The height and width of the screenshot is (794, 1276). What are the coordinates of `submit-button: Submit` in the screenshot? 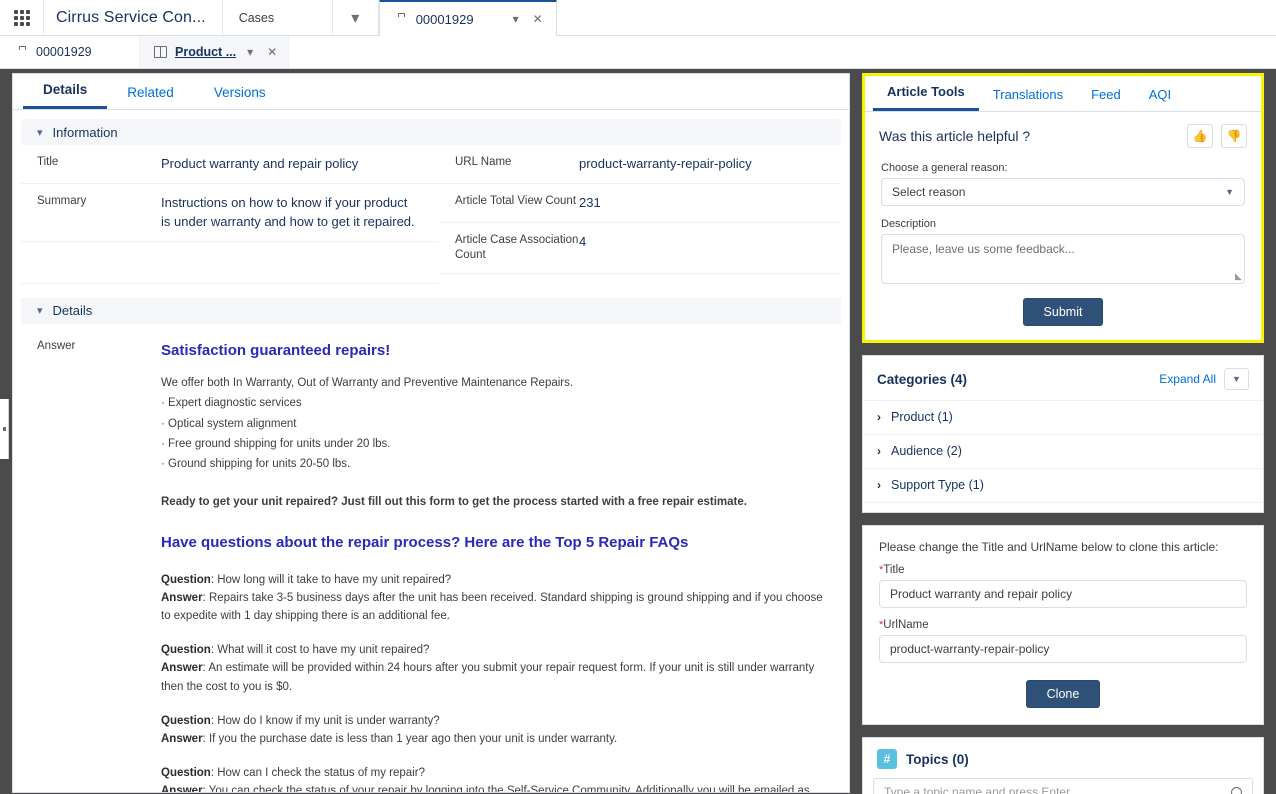 It's located at (1063, 312).